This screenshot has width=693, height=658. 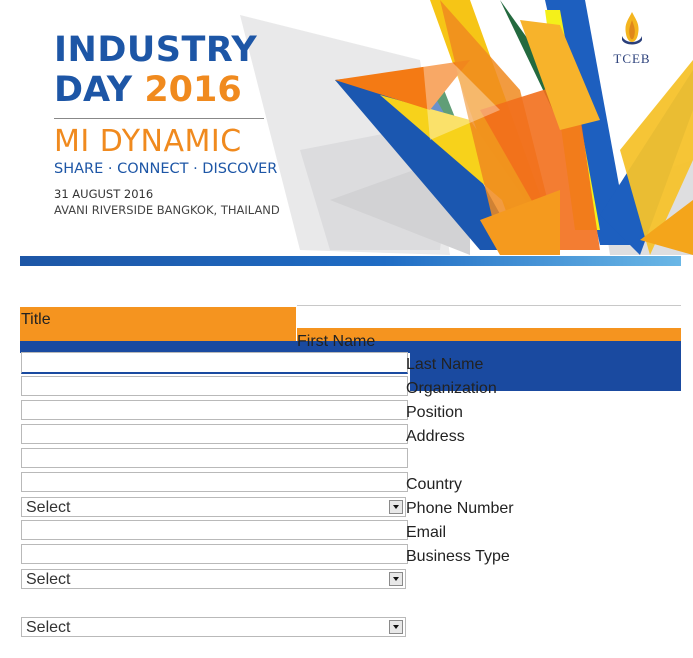 What do you see at coordinates (214, 482) in the screenshot?
I see `address-input` at bounding box center [214, 482].